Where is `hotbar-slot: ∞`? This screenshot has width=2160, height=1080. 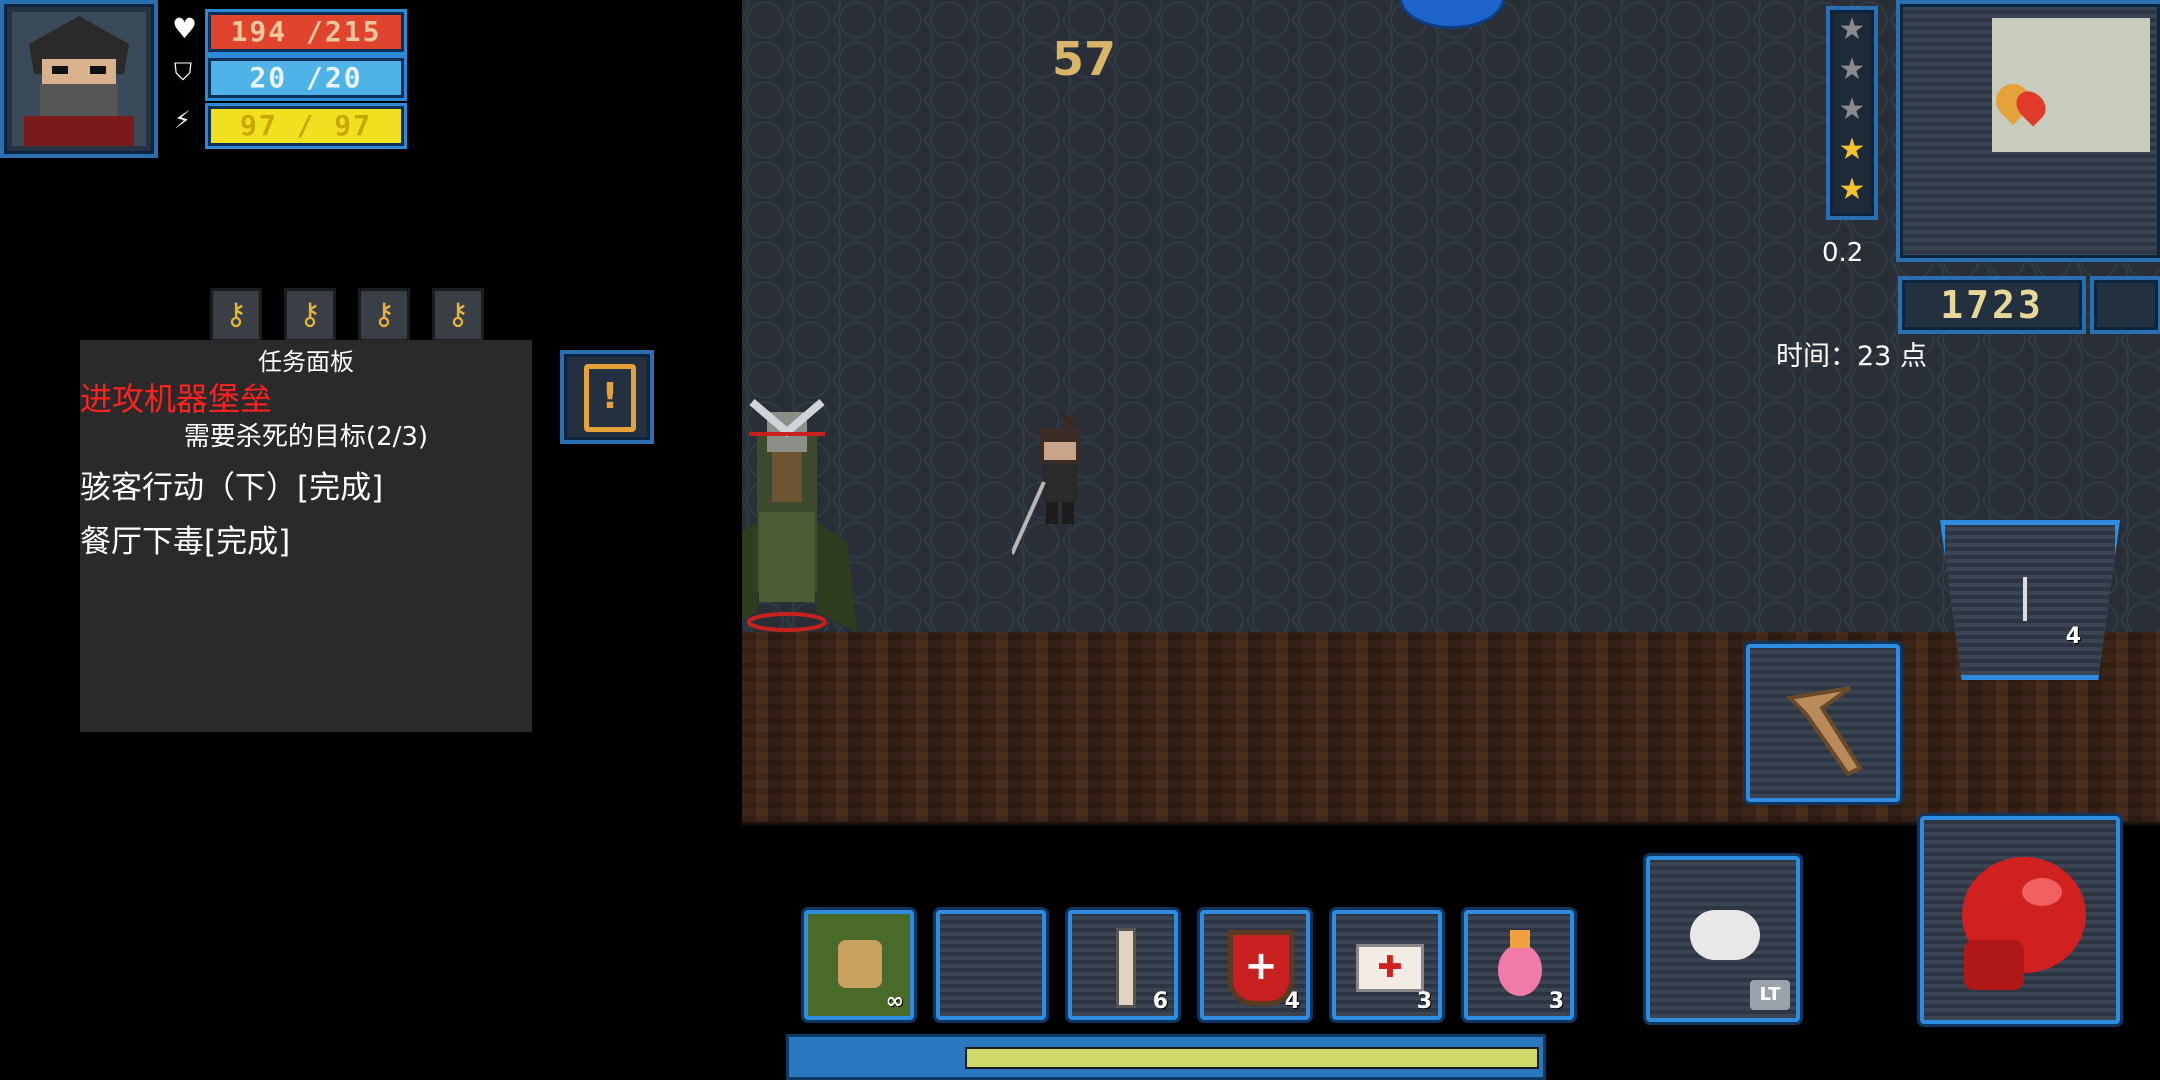 hotbar-slot: ∞ is located at coordinates (859, 965).